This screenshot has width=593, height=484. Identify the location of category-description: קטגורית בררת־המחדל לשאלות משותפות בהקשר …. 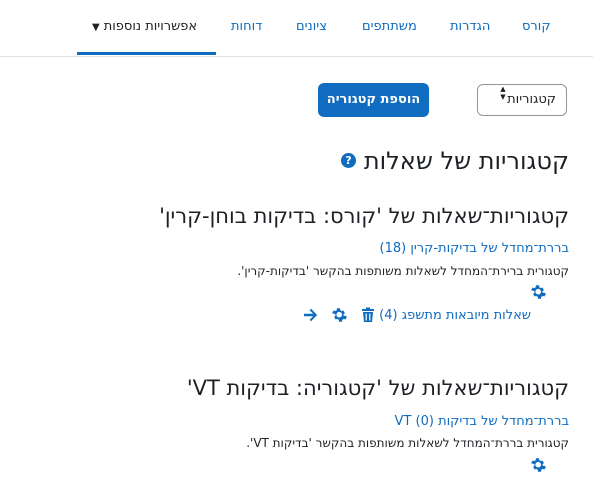
(407, 443).